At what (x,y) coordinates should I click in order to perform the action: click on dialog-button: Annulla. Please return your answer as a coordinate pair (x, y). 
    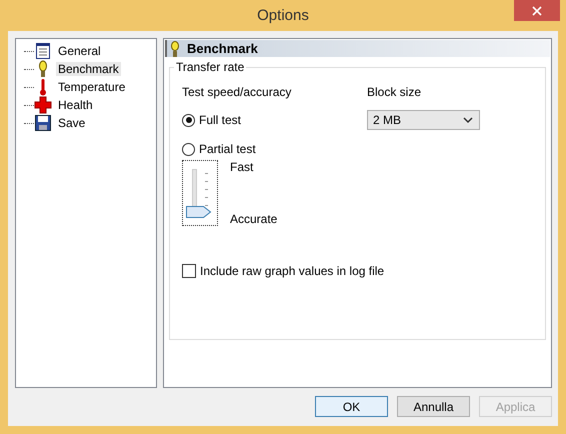
    Looking at the image, I should click on (433, 406).